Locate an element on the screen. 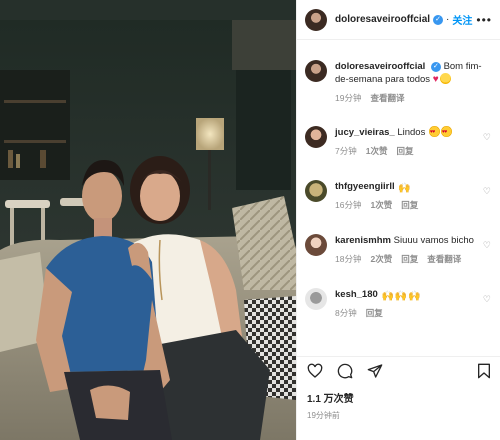  follow-button: 关注 is located at coordinates (462, 19).